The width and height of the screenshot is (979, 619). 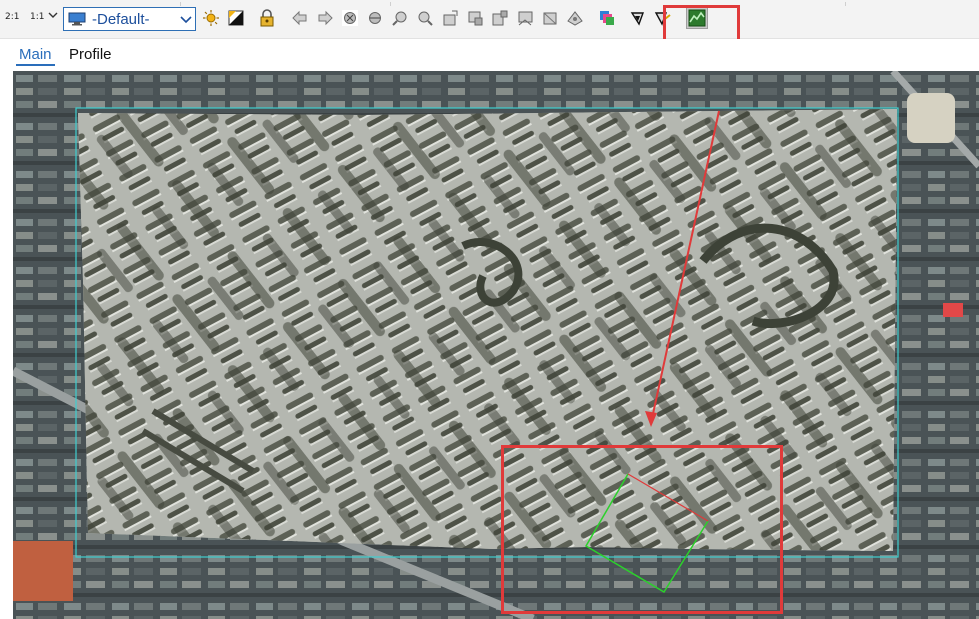 What do you see at coordinates (236, 18) in the screenshot?
I see `contrast-icon` at bounding box center [236, 18].